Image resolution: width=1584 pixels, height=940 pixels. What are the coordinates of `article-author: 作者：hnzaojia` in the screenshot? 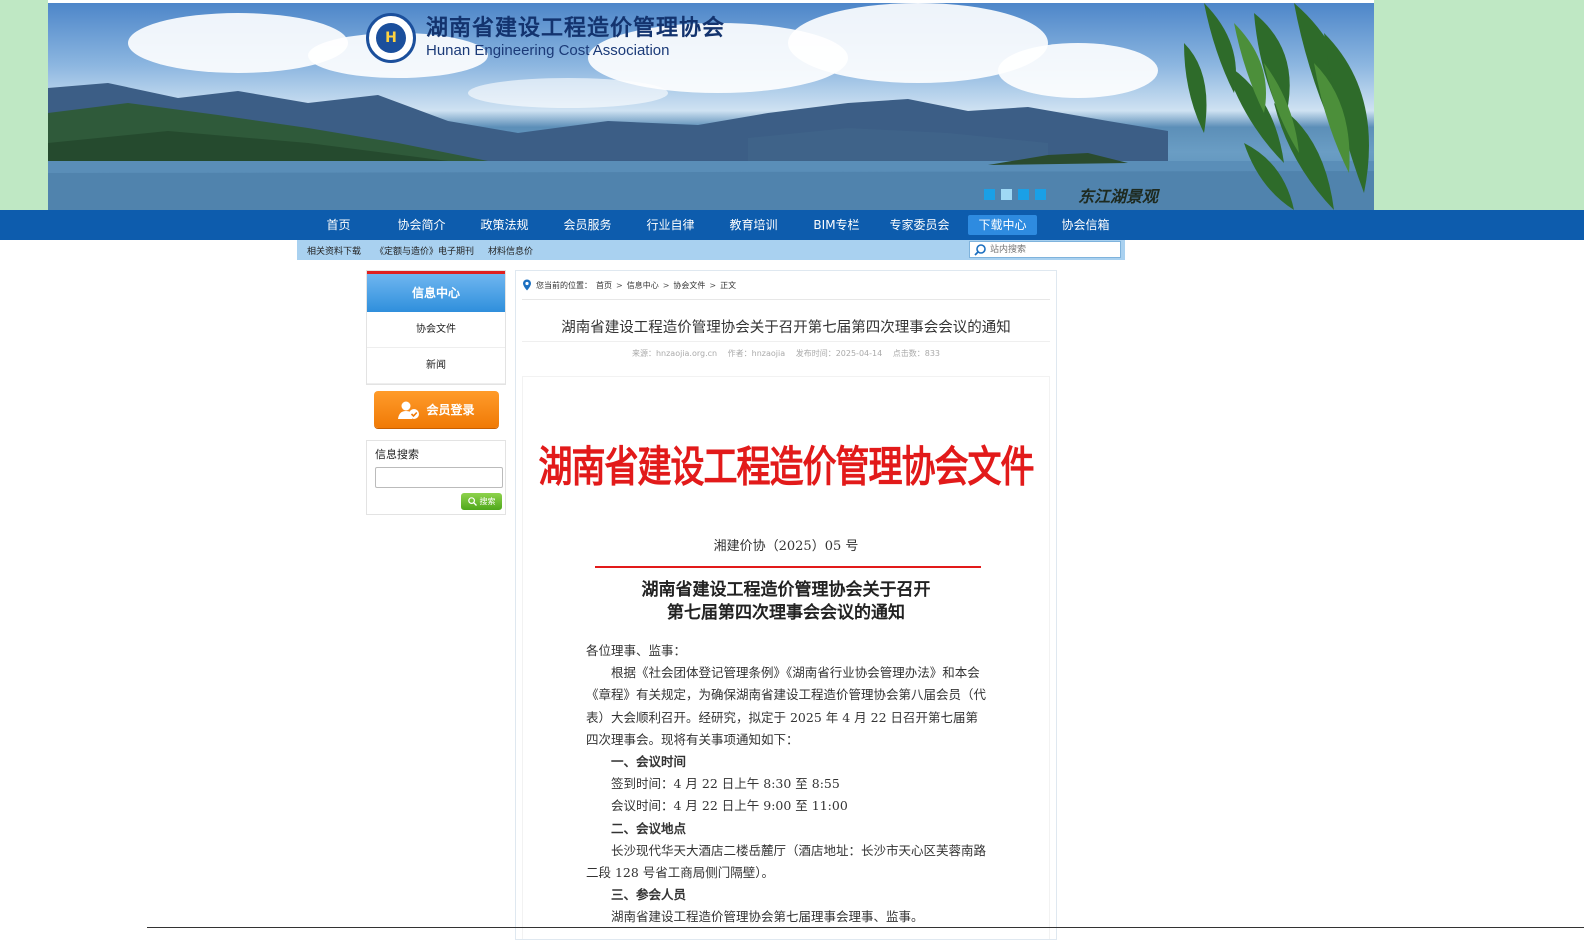 It's located at (756, 353).